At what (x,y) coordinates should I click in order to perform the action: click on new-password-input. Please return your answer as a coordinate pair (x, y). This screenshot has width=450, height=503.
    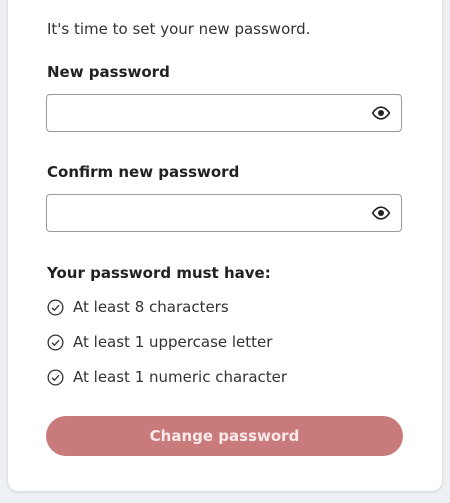
    Looking at the image, I should click on (202, 113).